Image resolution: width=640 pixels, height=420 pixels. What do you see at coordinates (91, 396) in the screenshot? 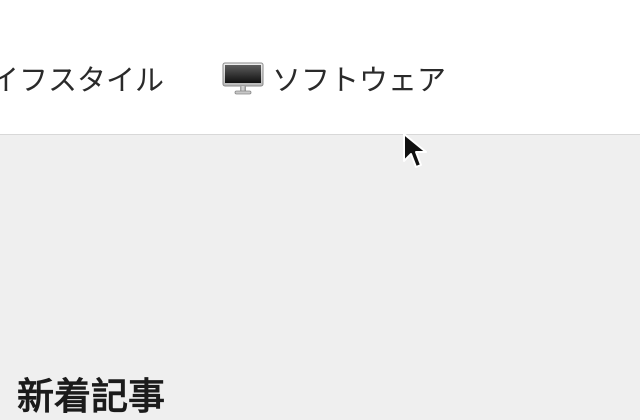
I see `new-articles-heading: 新着記事` at bounding box center [91, 396].